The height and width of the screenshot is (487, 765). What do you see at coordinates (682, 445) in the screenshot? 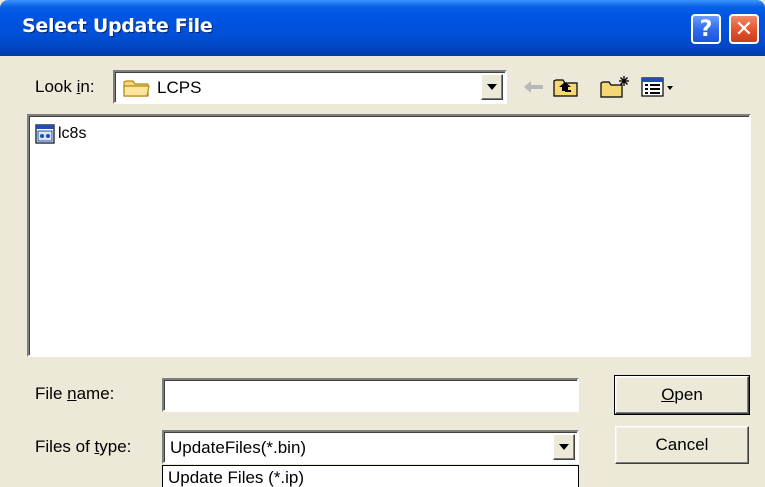
I see `cancel-button: Cancel` at bounding box center [682, 445].